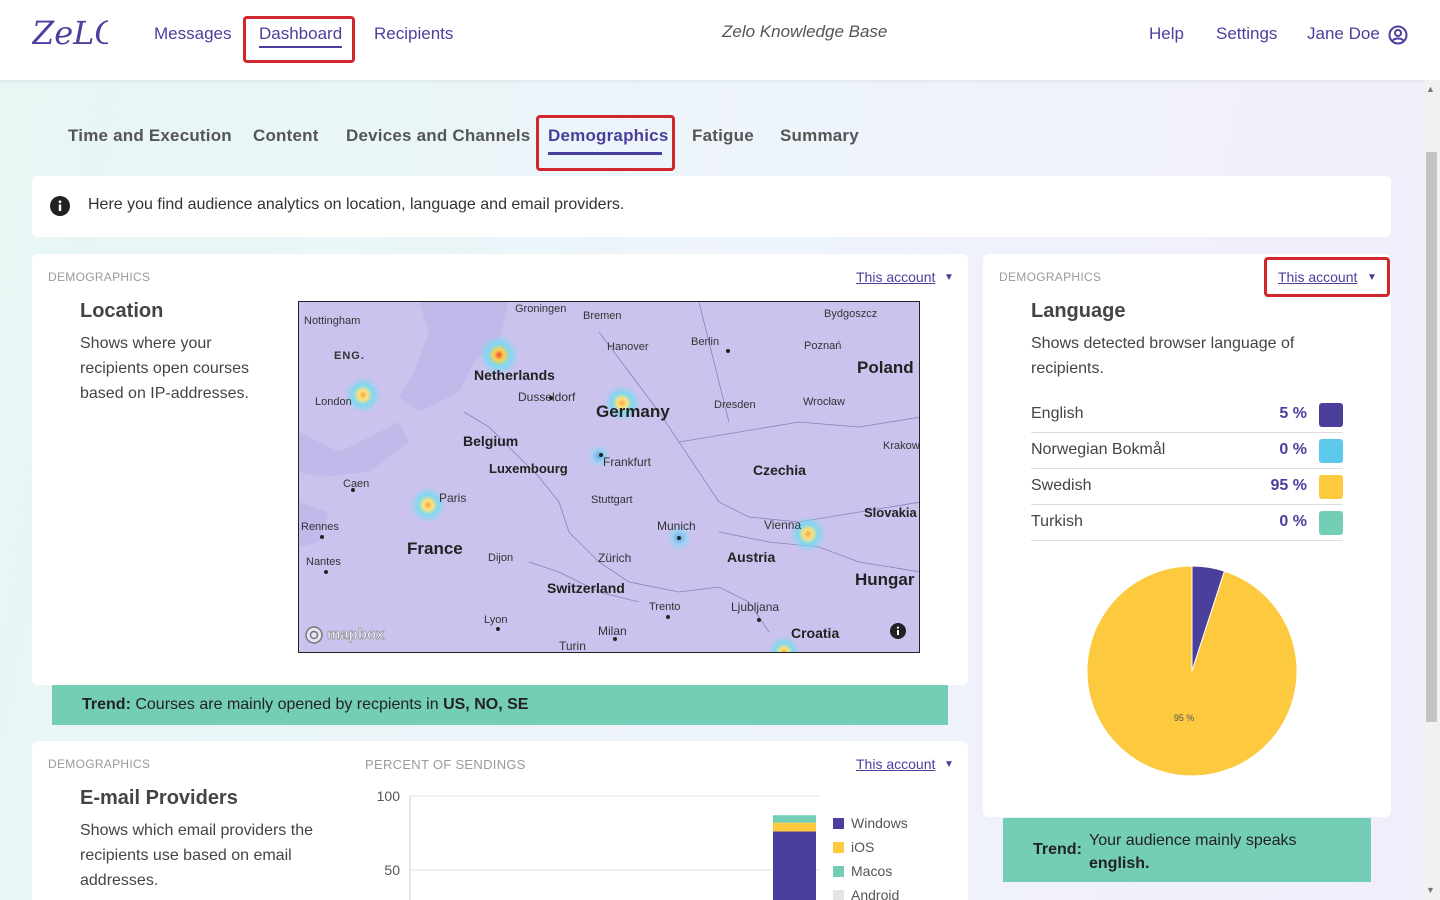 The height and width of the screenshot is (900, 1440). Describe the element at coordinates (514, 375) in the screenshot. I see `map-label: Netherlands` at that location.